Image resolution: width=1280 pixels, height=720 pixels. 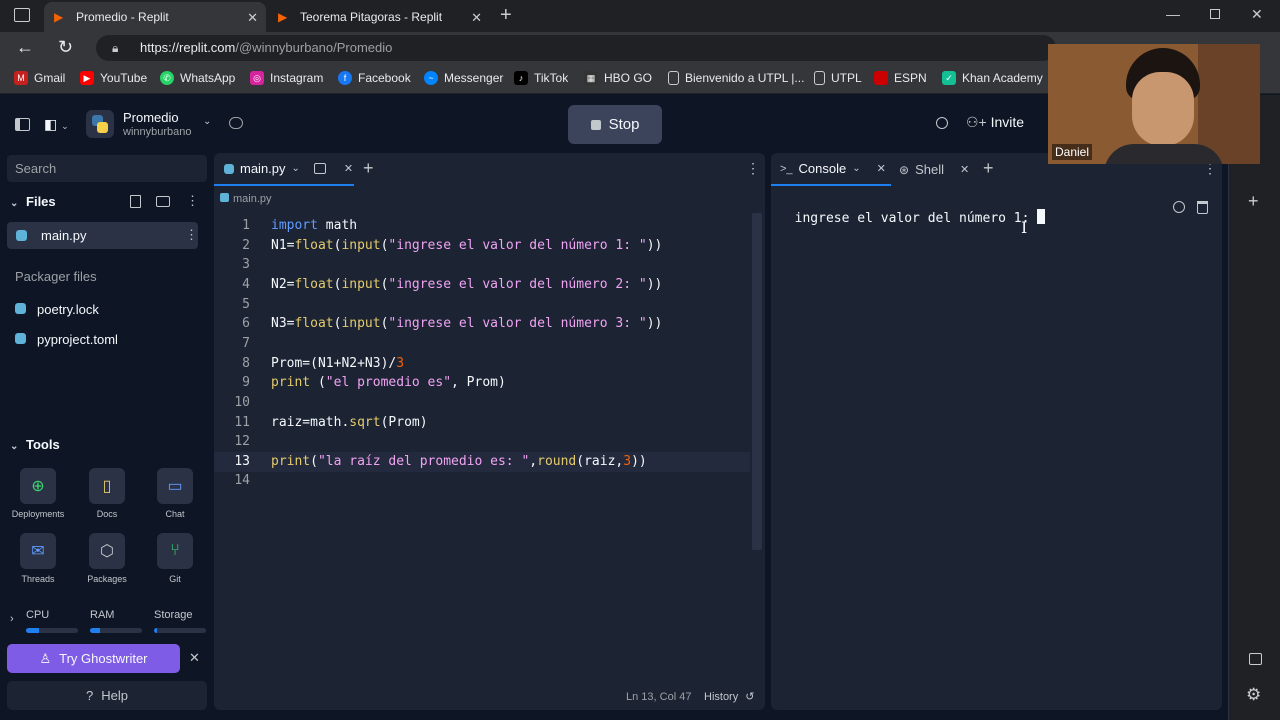 I want to click on clear-console-icon, so click(x=1202, y=207).